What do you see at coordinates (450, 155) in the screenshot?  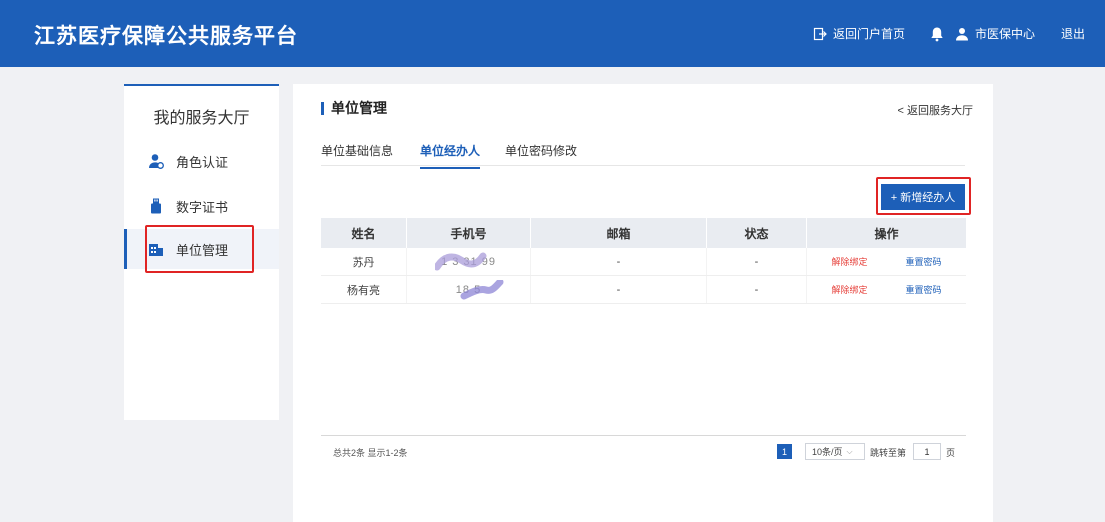 I see `tab-unit-operators: 单位经办人` at bounding box center [450, 155].